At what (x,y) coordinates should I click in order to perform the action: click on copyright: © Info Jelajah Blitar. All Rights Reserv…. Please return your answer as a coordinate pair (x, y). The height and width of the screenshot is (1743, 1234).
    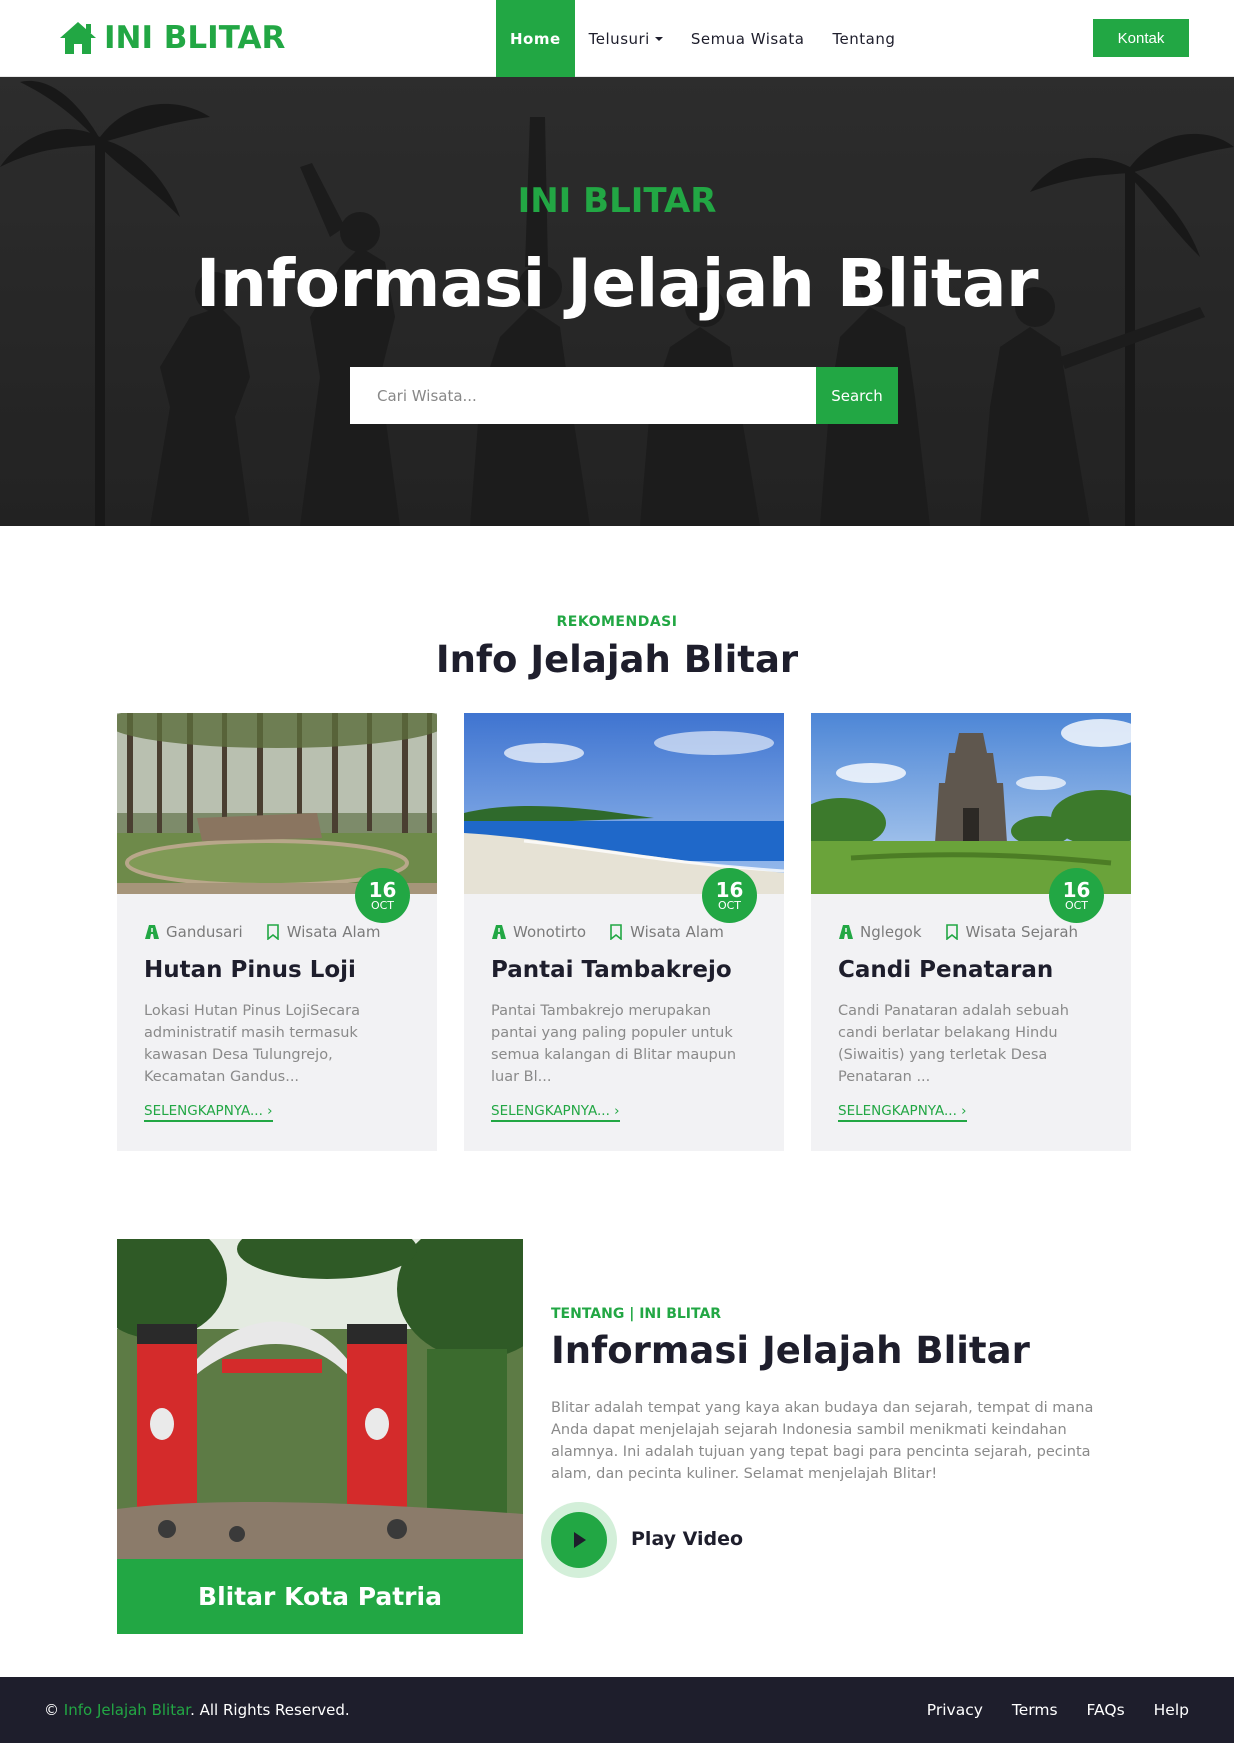
    Looking at the image, I should click on (197, 1710).